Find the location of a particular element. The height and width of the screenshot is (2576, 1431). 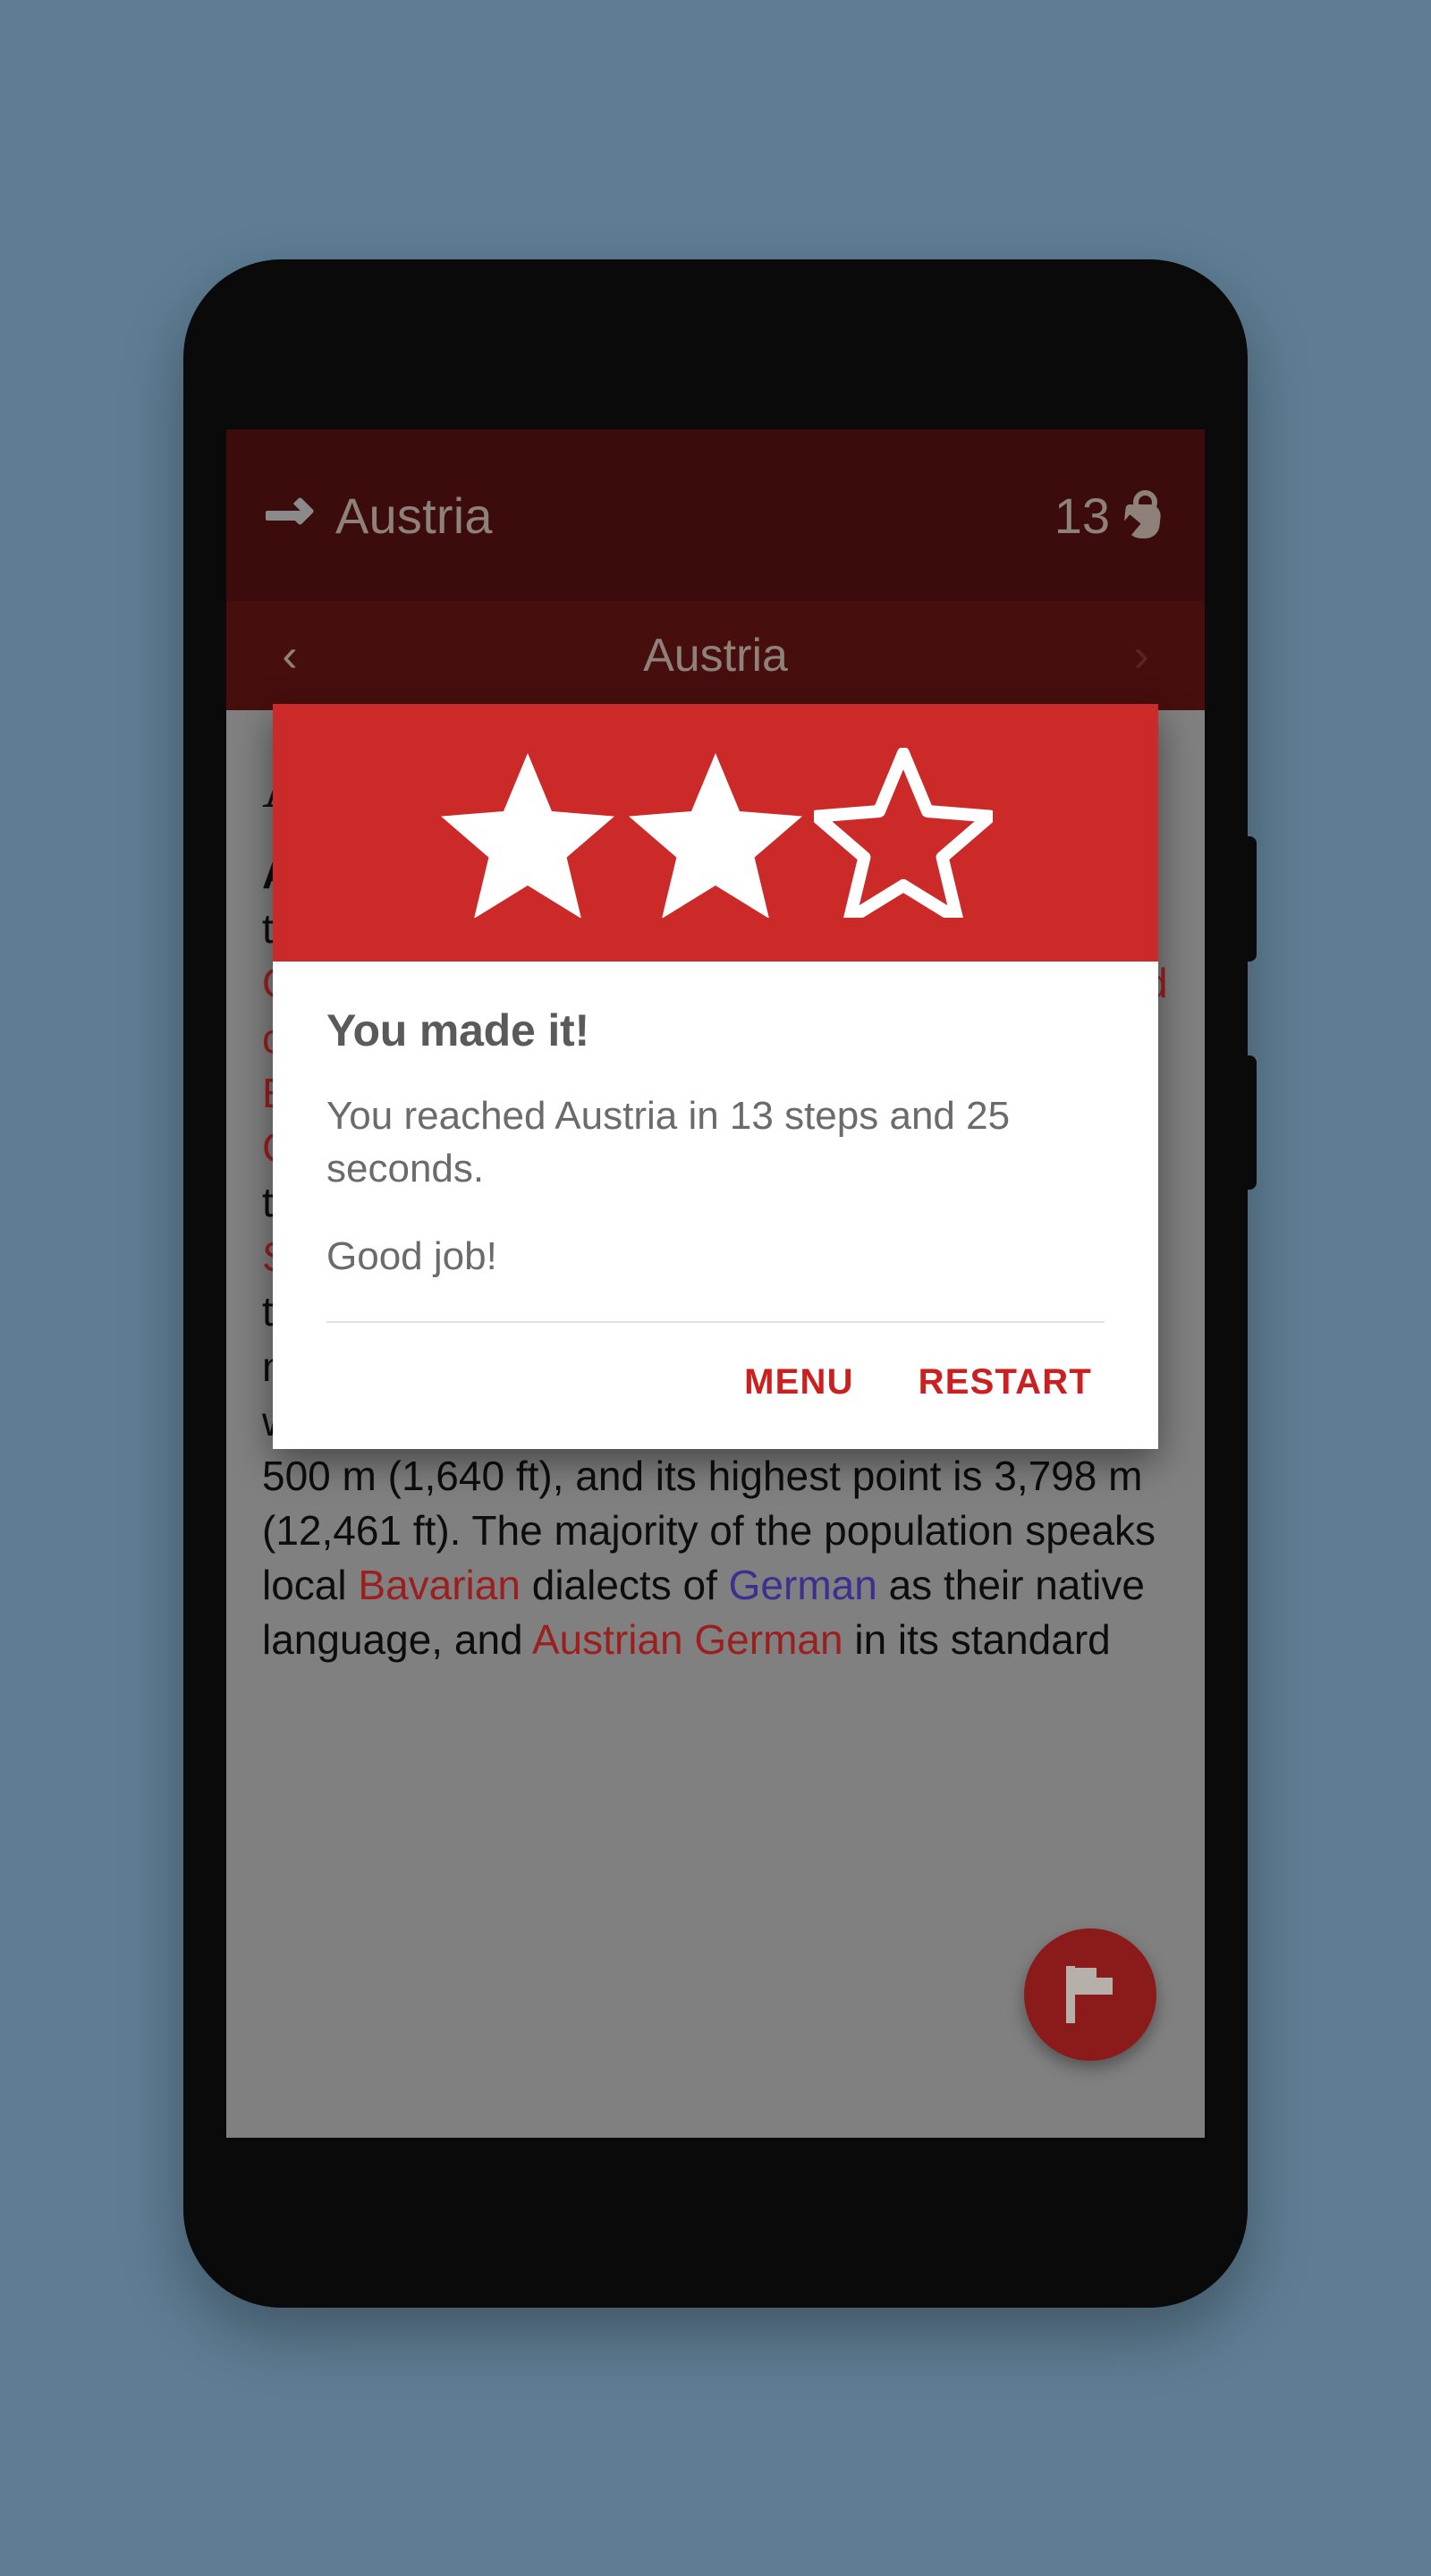

goal-title: Austria is located at coordinates (414, 515).